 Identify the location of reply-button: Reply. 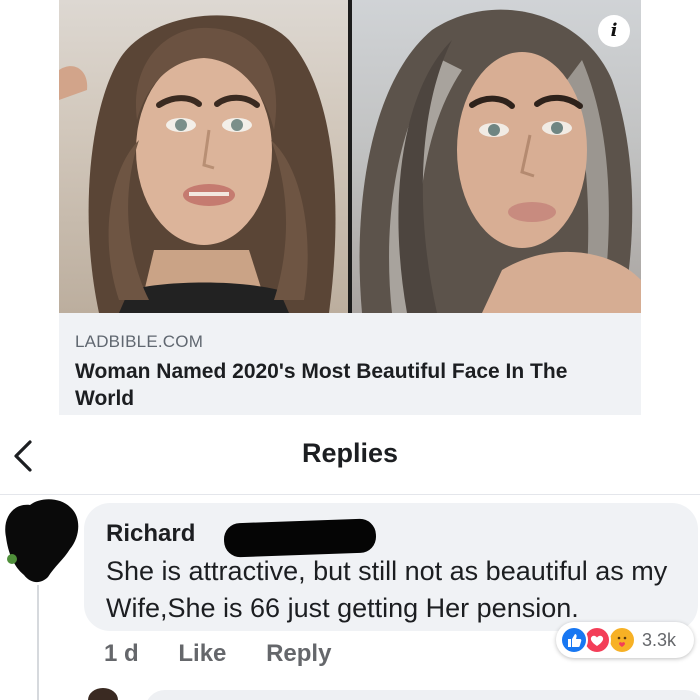
(298, 654).